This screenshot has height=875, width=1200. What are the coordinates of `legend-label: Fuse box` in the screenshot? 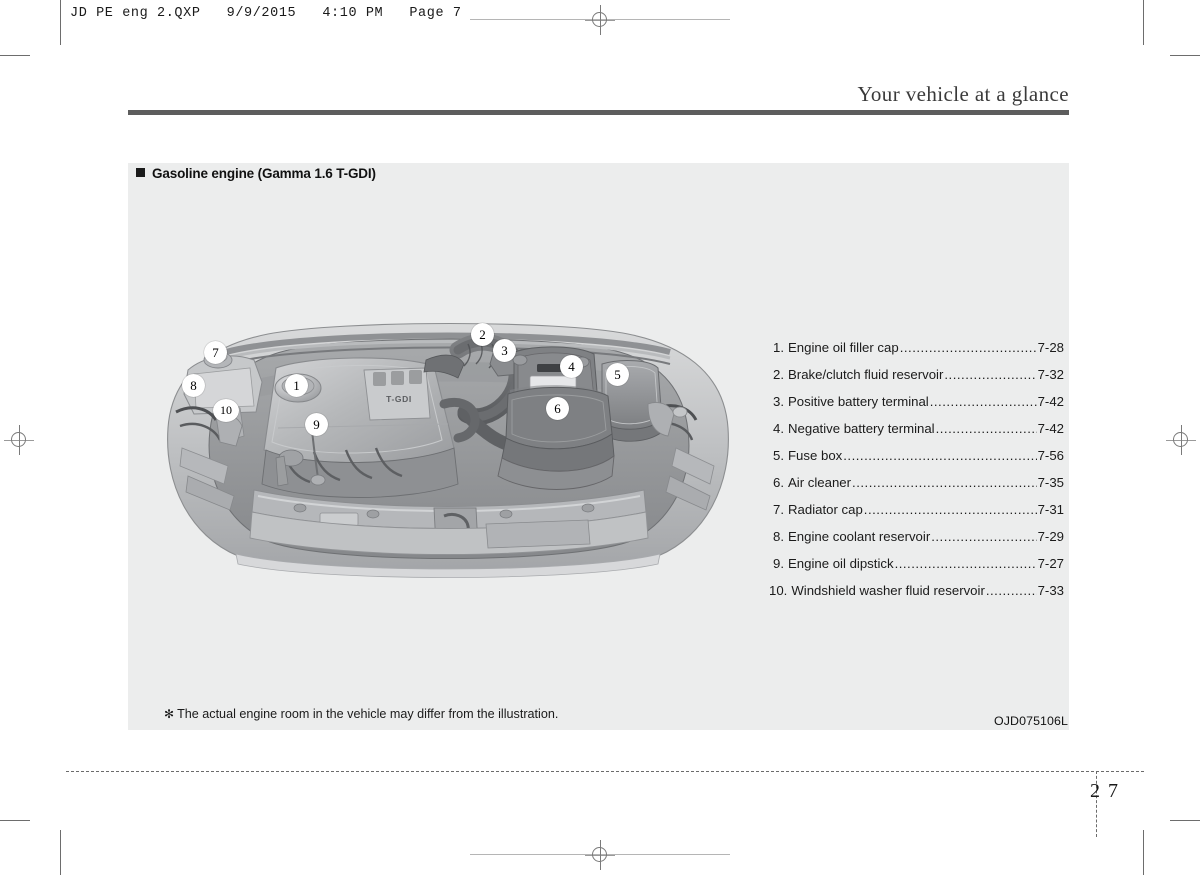 It's located at (815, 455).